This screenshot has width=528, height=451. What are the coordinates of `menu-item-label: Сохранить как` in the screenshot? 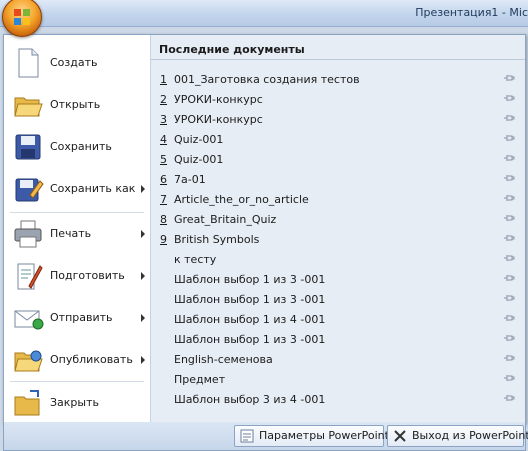 It's located at (93, 188).